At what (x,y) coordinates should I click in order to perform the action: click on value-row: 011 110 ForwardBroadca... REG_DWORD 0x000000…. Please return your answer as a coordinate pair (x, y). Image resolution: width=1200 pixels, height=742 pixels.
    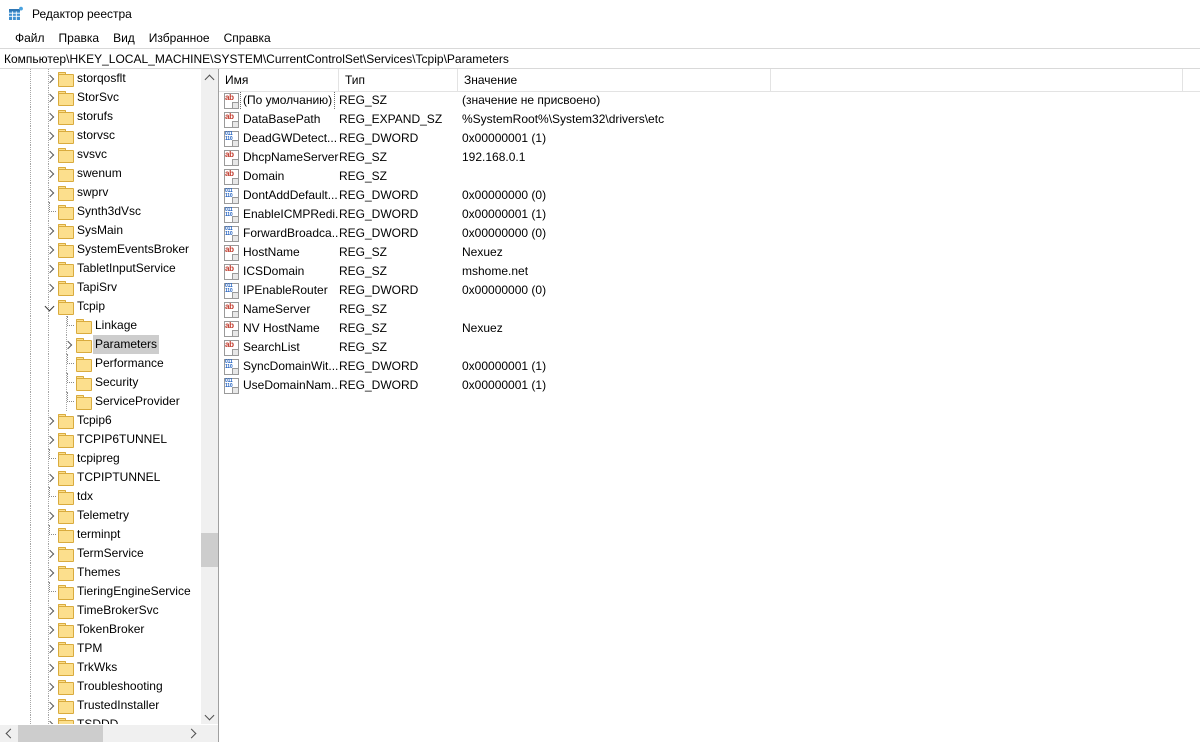
    Looking at the image, I should click on (709, 233).